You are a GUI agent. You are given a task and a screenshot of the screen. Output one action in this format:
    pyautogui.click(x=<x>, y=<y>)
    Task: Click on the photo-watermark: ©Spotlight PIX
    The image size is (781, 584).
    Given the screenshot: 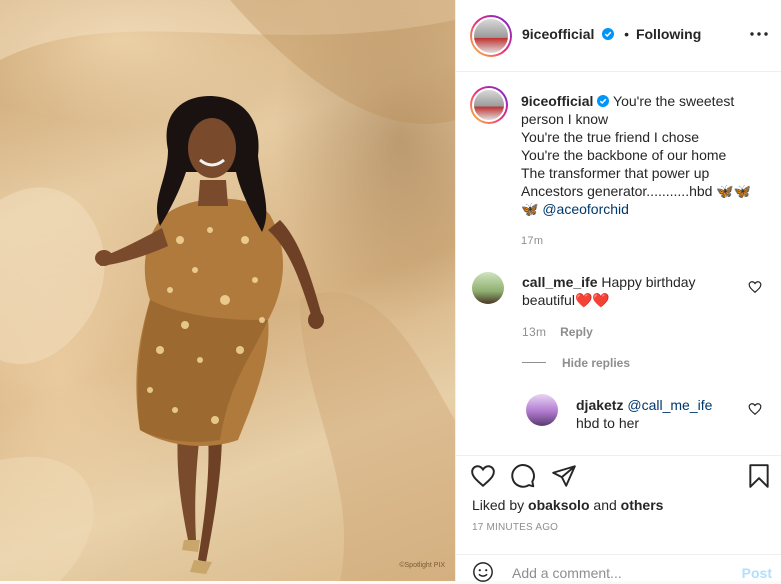 What is the action you would take?
    pyautogui.click(x=422, y=565)
    